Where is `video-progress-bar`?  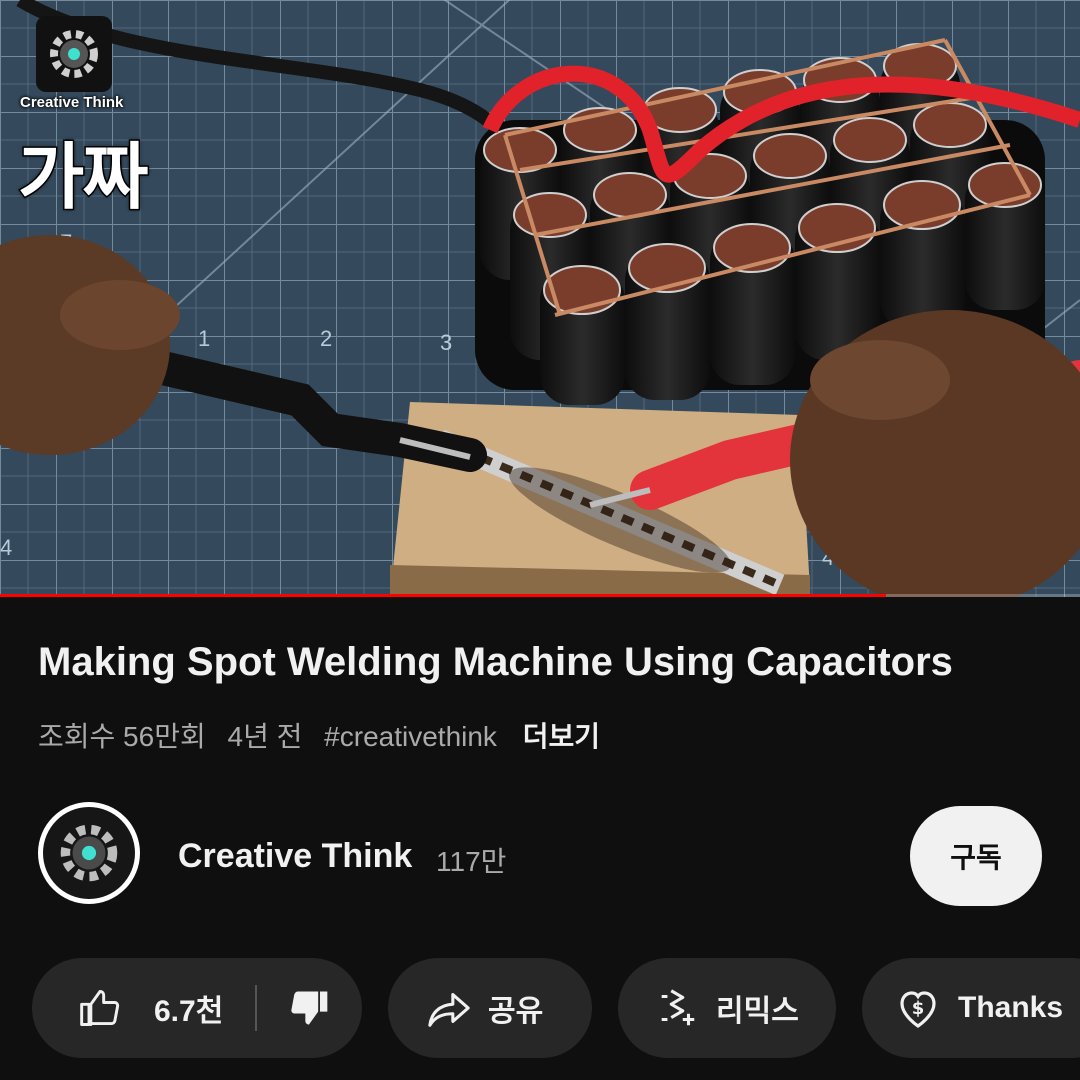
video-progress-bar is located at coordinates (540, 595).